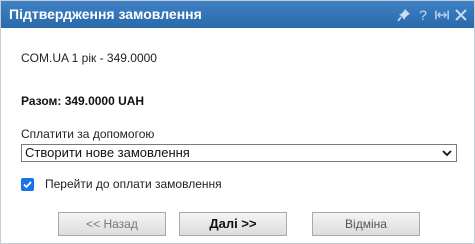 Image resolution: width=475 pixels, height=244 pixels. Describe the element at coordinates (89, 58) in the screenshot. I see `order-product-line: COM.UA 1 рік - 349.0000` at that location.